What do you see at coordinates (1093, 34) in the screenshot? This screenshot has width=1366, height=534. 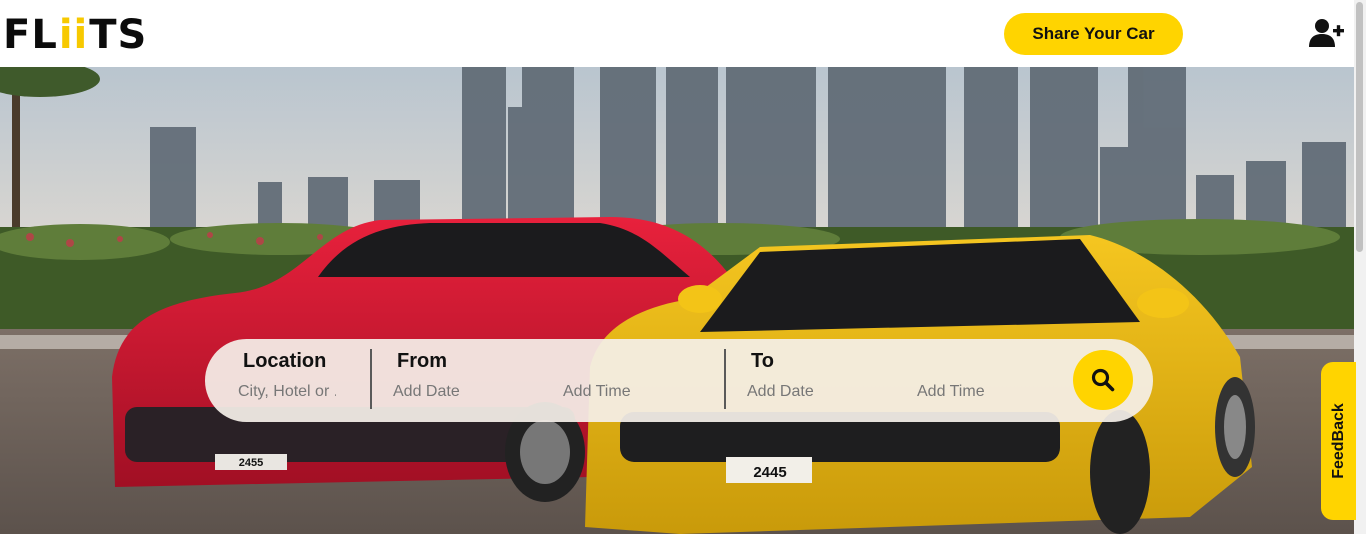 I see `share-your-car-button: Share Your Car` at bounding box center [1093, 34].